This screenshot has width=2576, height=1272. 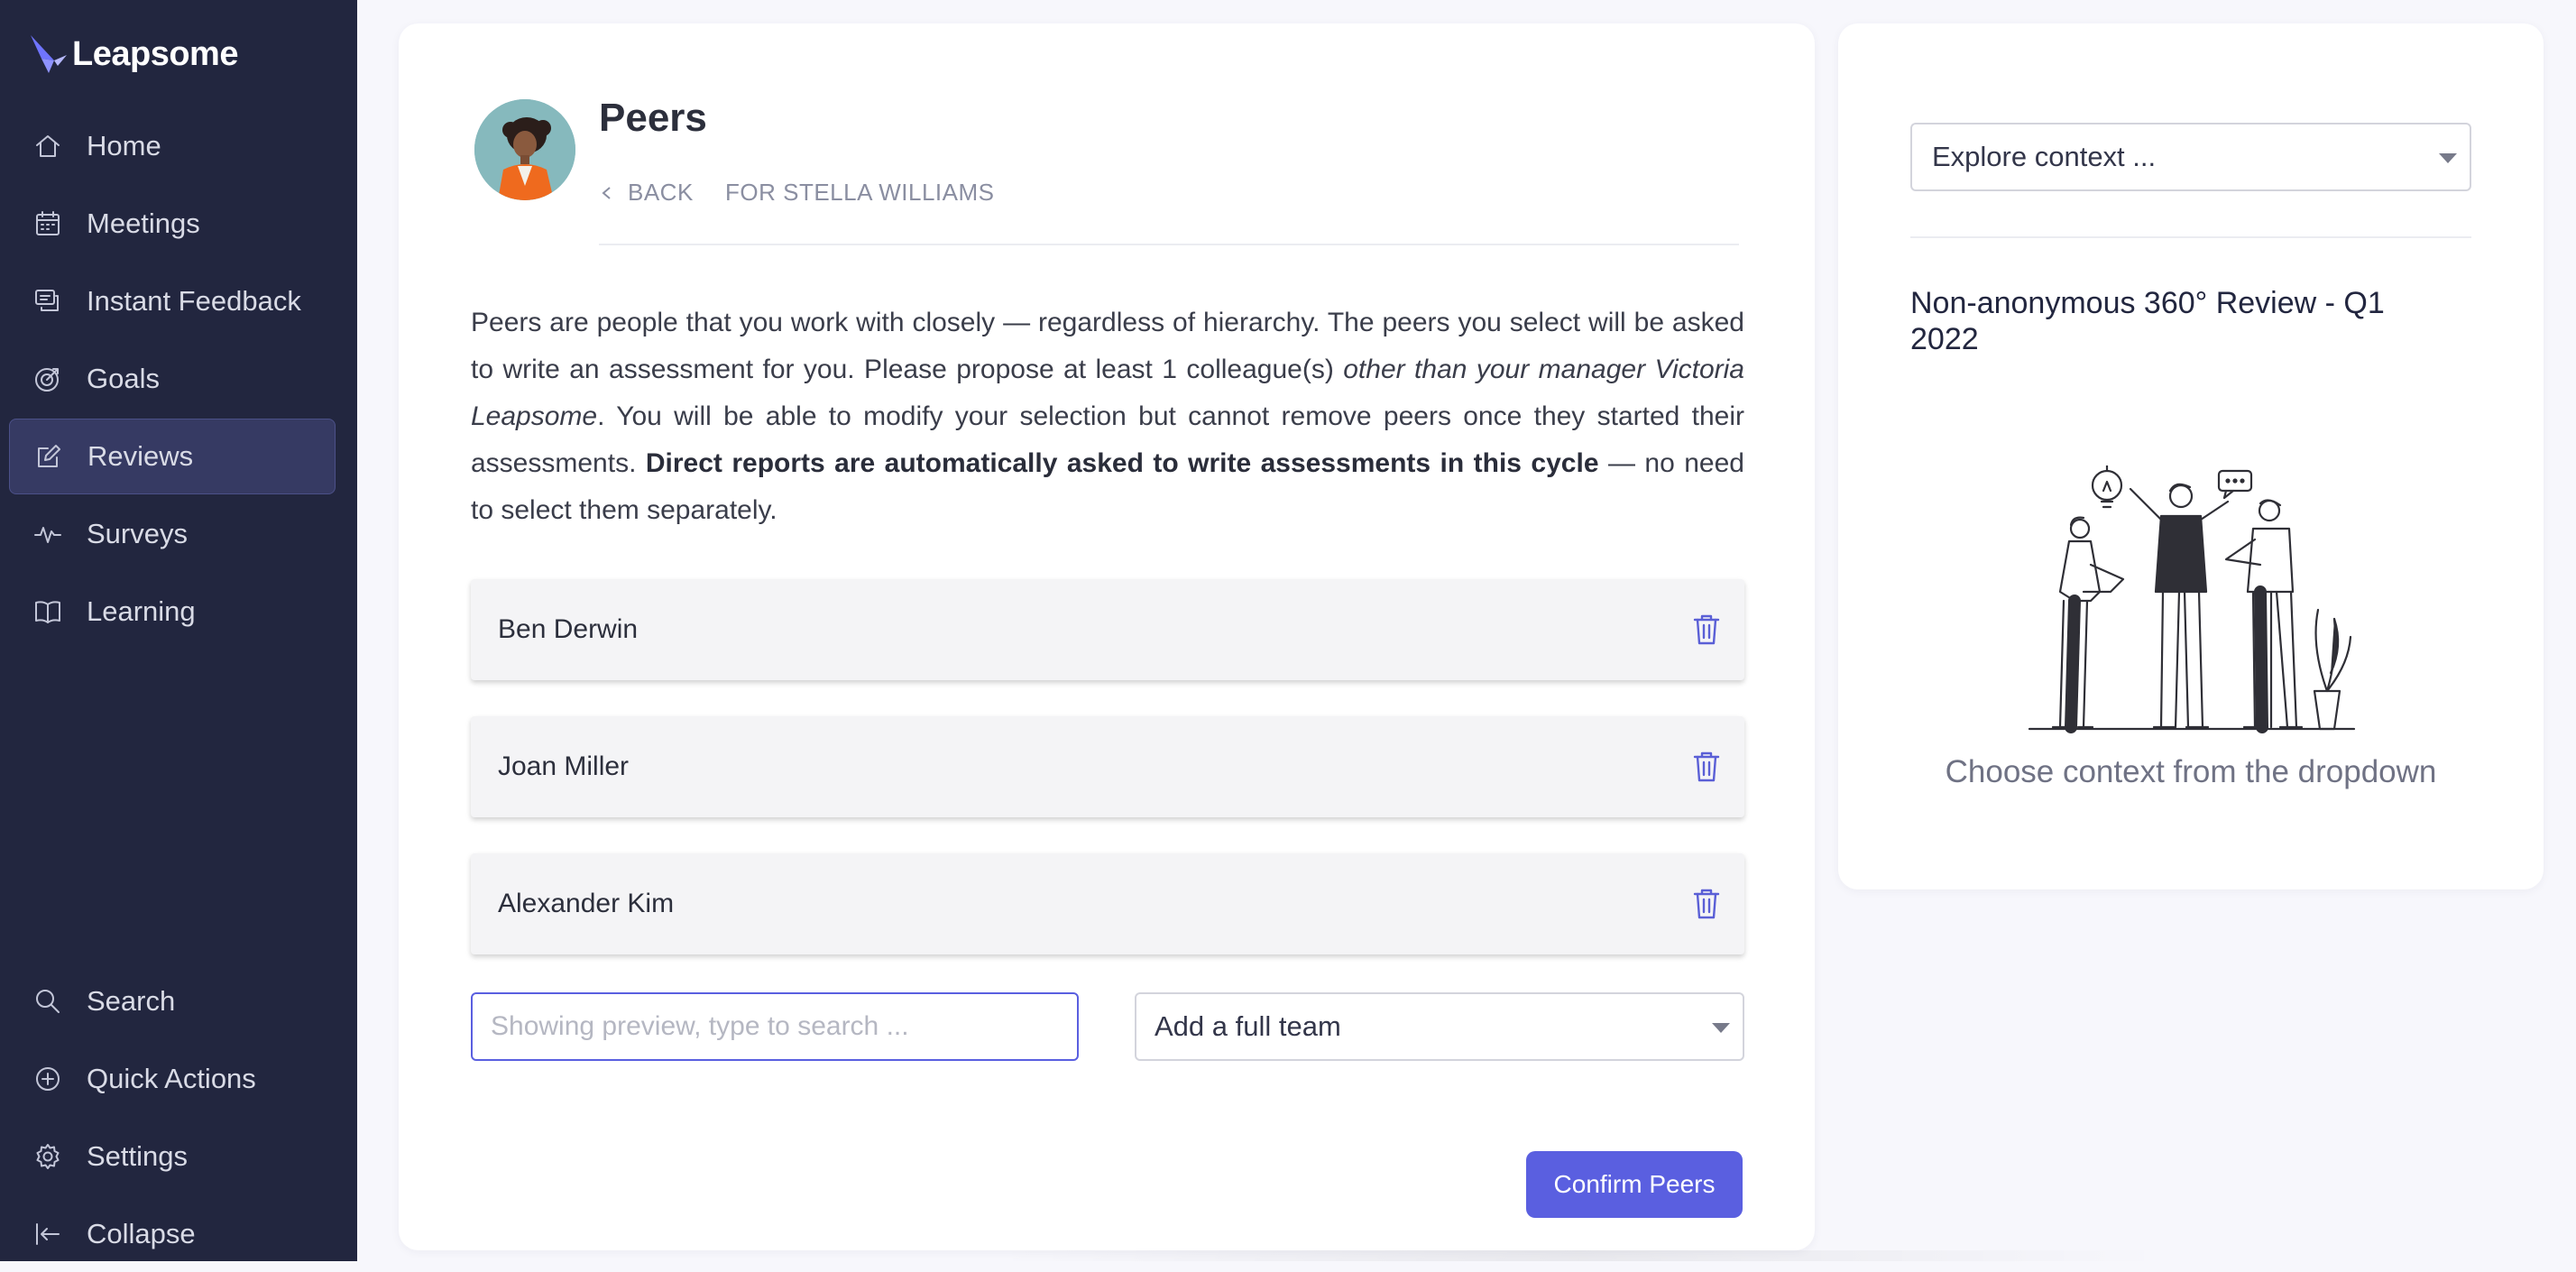 I want to click on sidebar-item-search: Search, so click(x=172, y=1001).